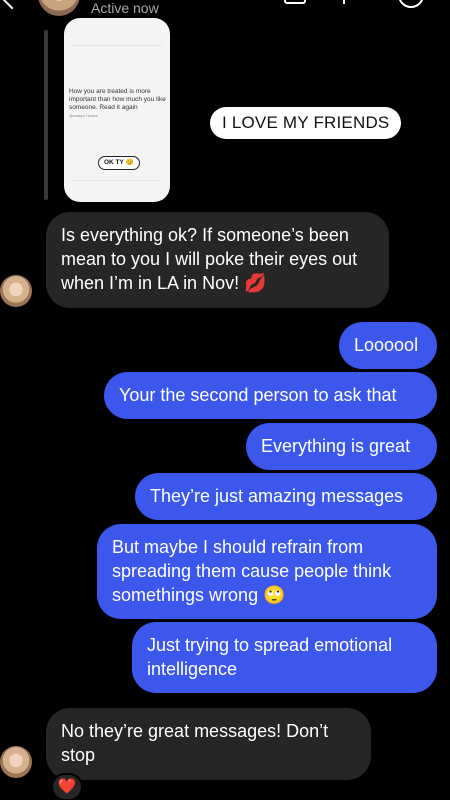 The image size is (450, 800). What do you see at coordinates (258, 395) in the screenshot?
I see `message-text: Your the second person to ask that` at bounding box center [258, 395].